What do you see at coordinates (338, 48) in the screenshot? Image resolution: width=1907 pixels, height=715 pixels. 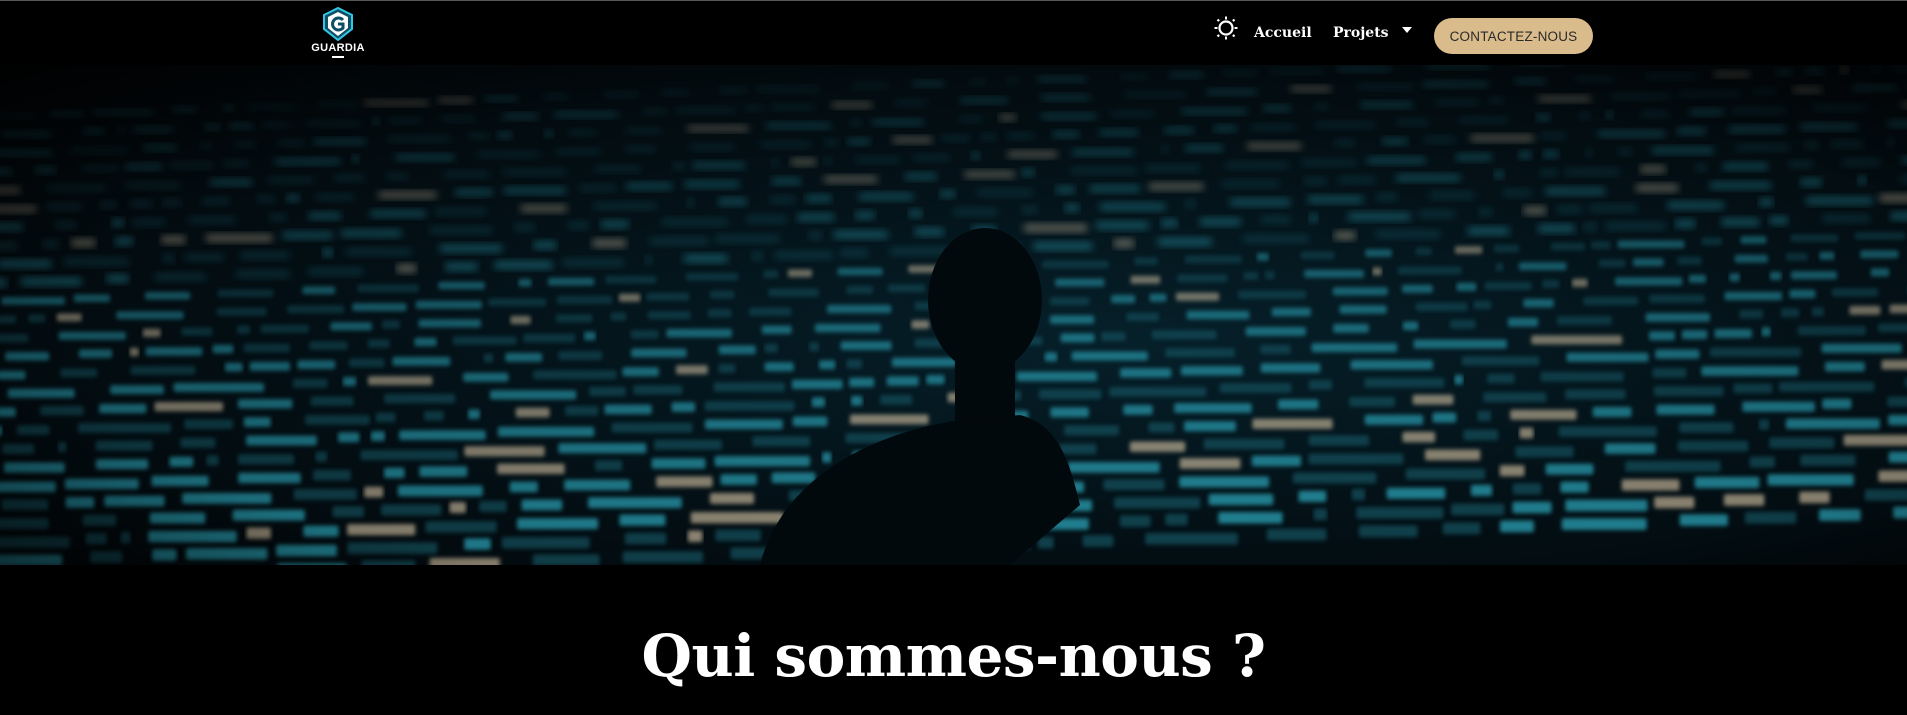 I see `logo-text: GUARDIA` at bounding box center [338, 48].